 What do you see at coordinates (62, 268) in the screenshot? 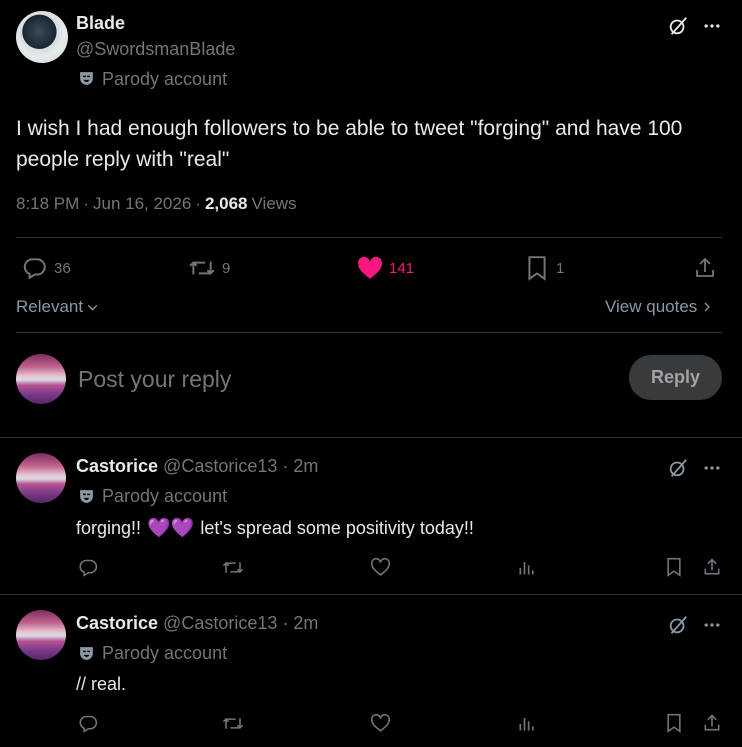
I see `reply-count: 36` at bounding box center [62, 268].